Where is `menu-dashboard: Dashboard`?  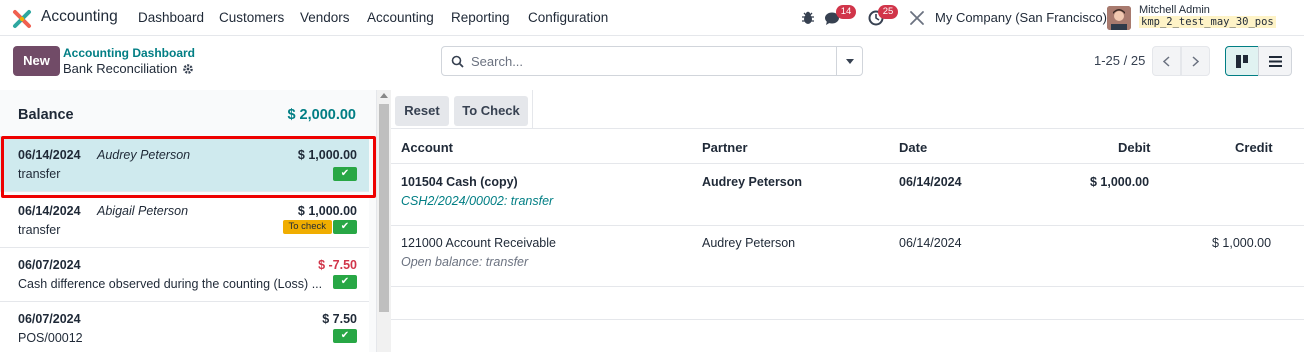
menu-dashboard: Dashboard is located at coordinates (171, 17).